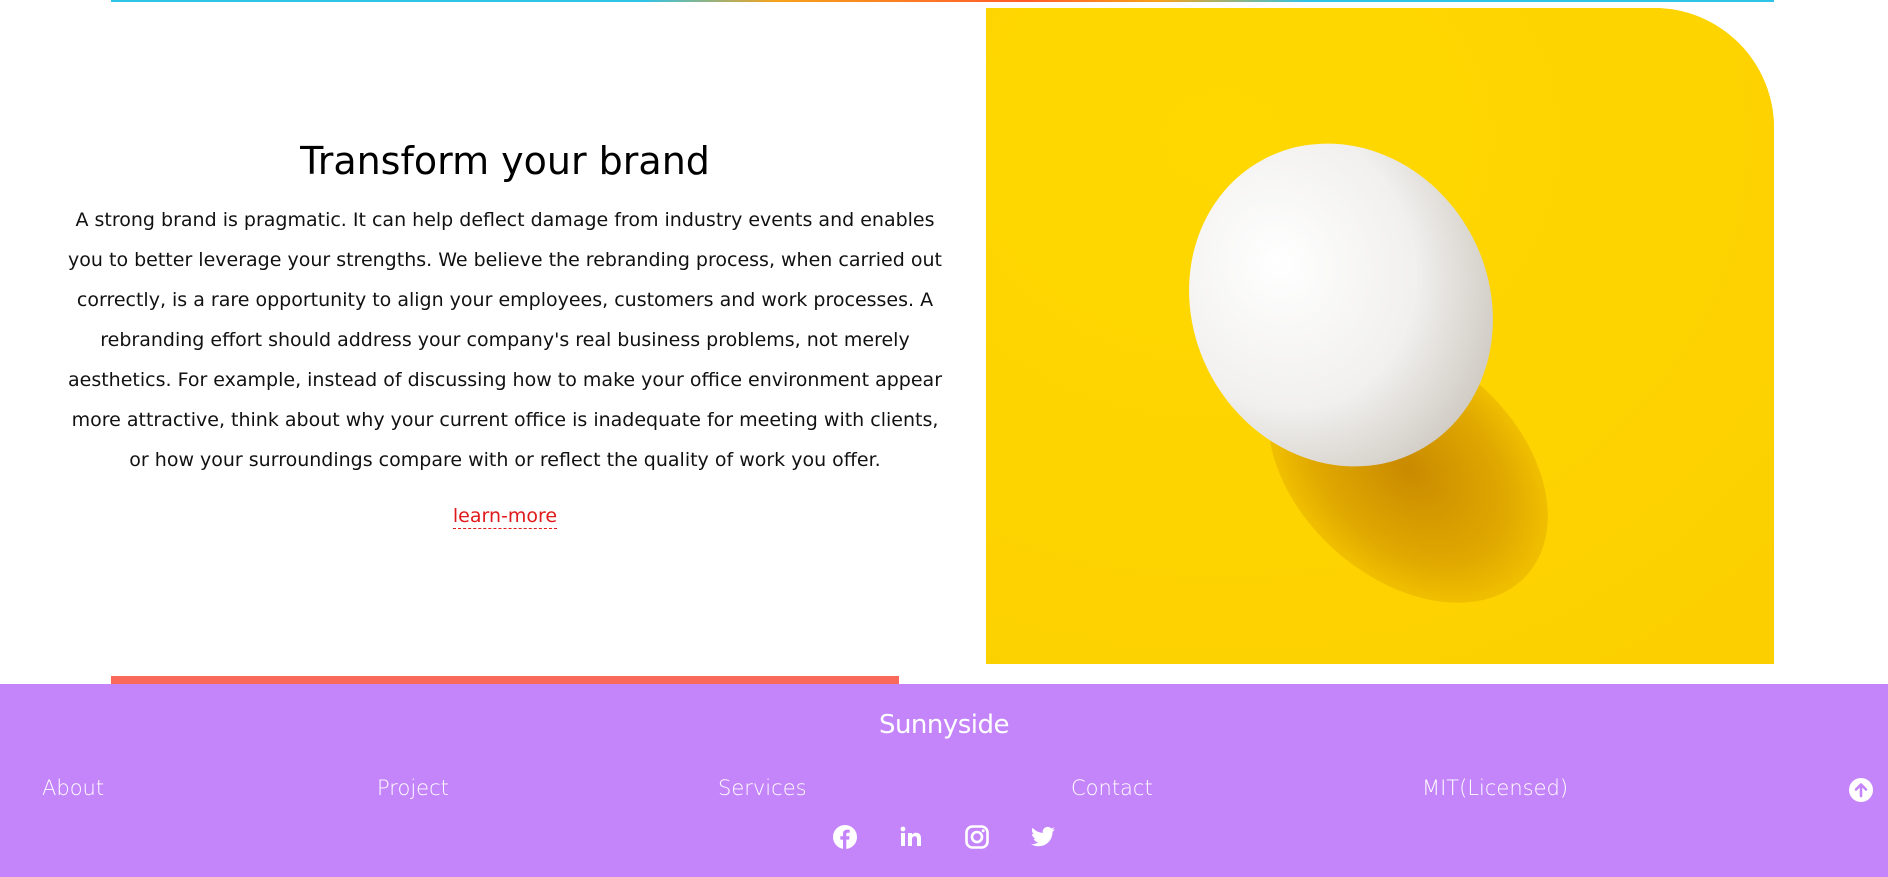 This screenshot has height=877, width=1888. Describe the element at coordinates (1043, 837) in the screenshot. I see `twitter-icon` at that location.